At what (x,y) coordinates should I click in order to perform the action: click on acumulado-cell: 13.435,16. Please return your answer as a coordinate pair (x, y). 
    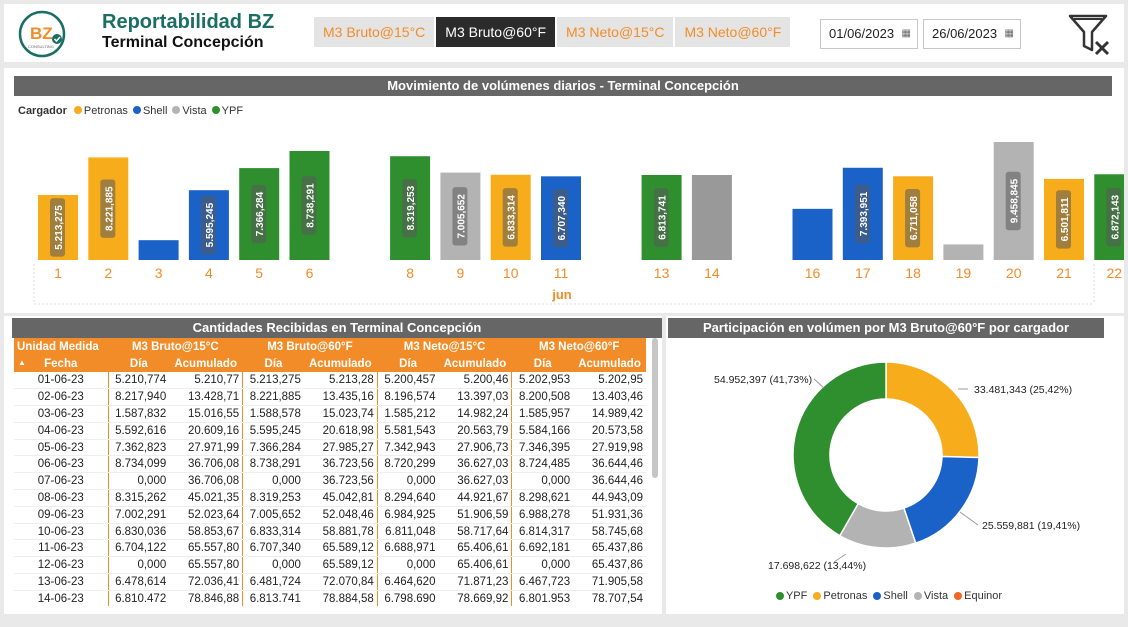
    Looking at the image, I should click on (340, 397).